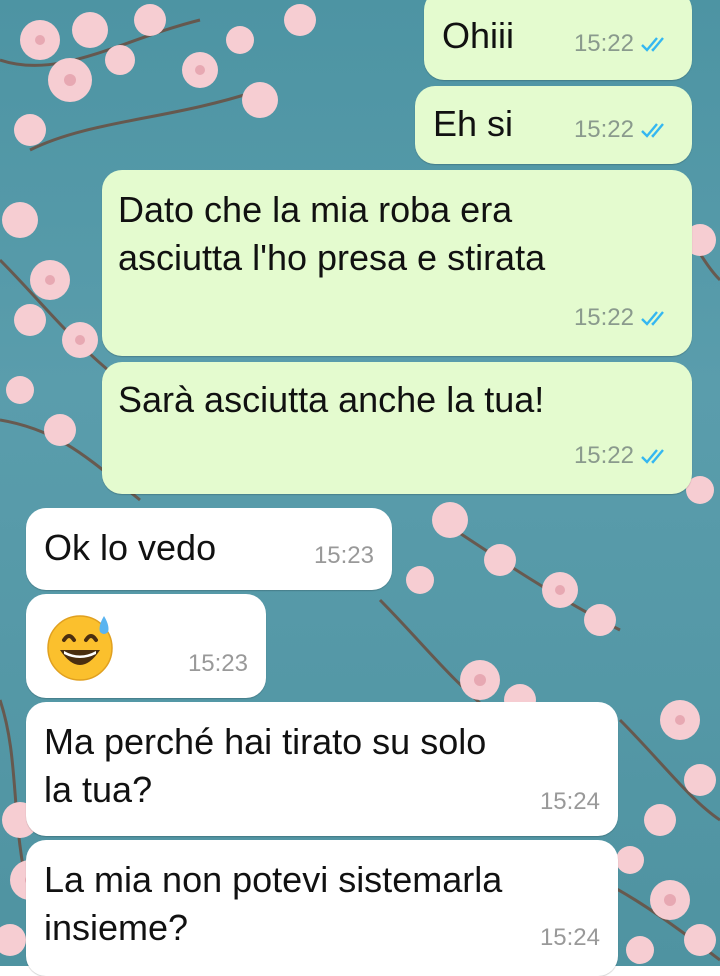  Describe the element at coordinates (397, 428) in the screenshot. I see `message-bubble: Sarà asciutta anche la tua! 15:22` at that location.